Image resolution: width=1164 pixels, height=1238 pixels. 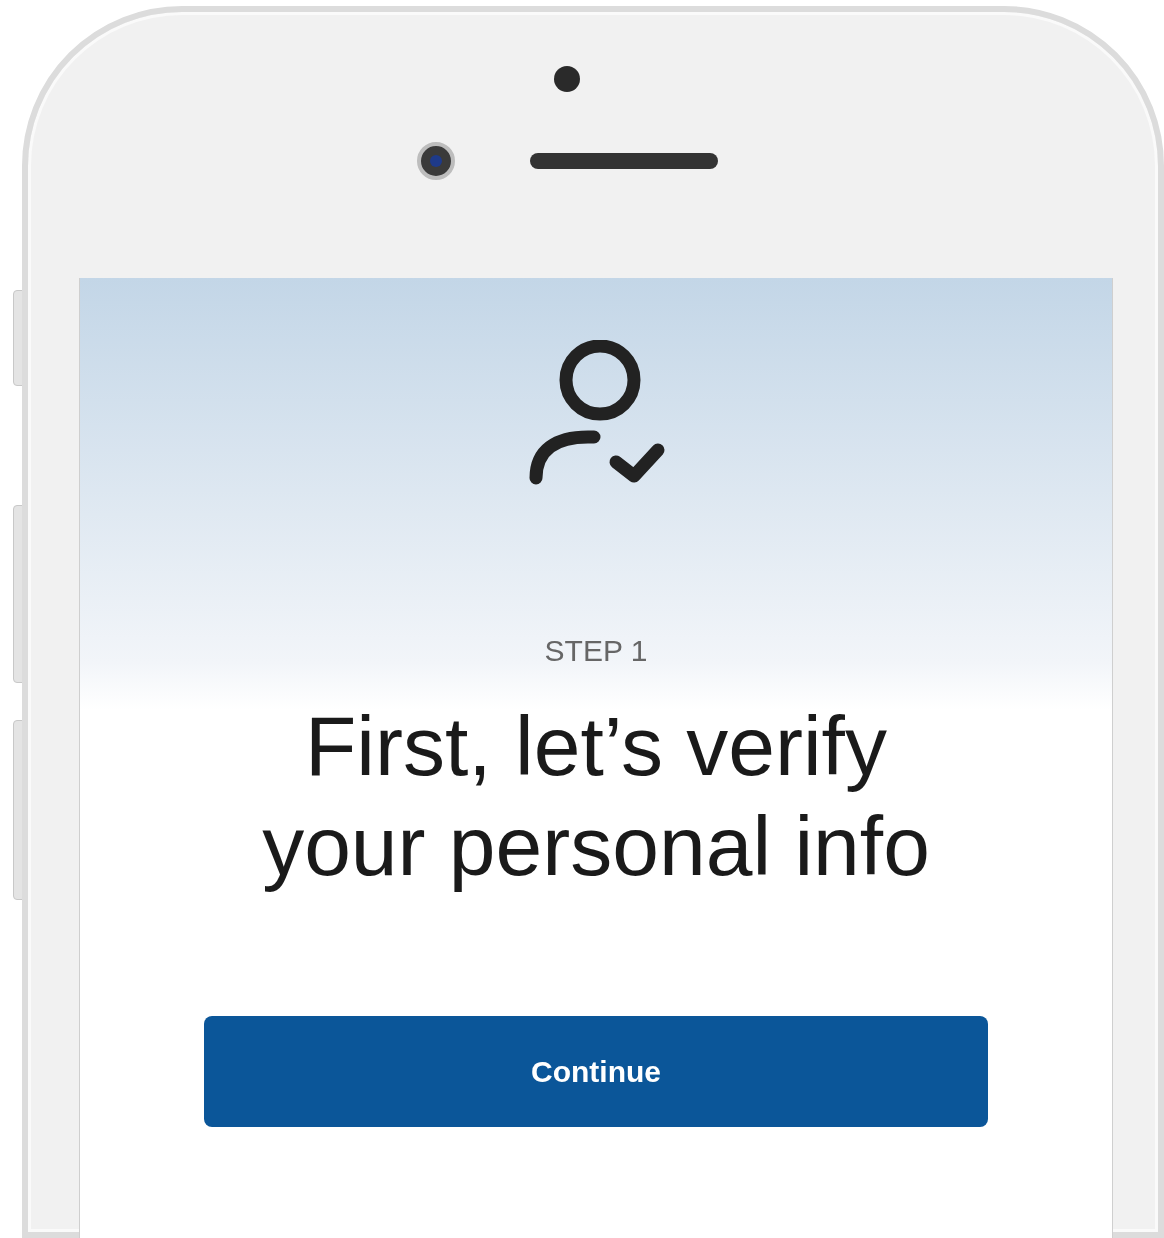 What do you see at coordinates (596, 1071) in the screenshot?
I see `continue-button: Continue` at bounding box center [596, 1071].